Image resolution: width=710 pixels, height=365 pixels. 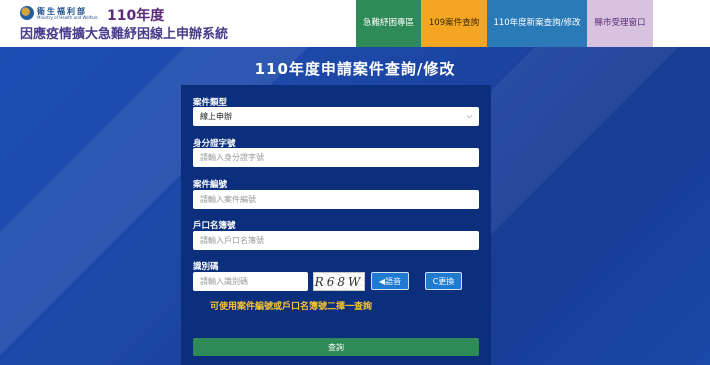 I want to click on submit-query-button: 查詢, so click(x=336, y=347).